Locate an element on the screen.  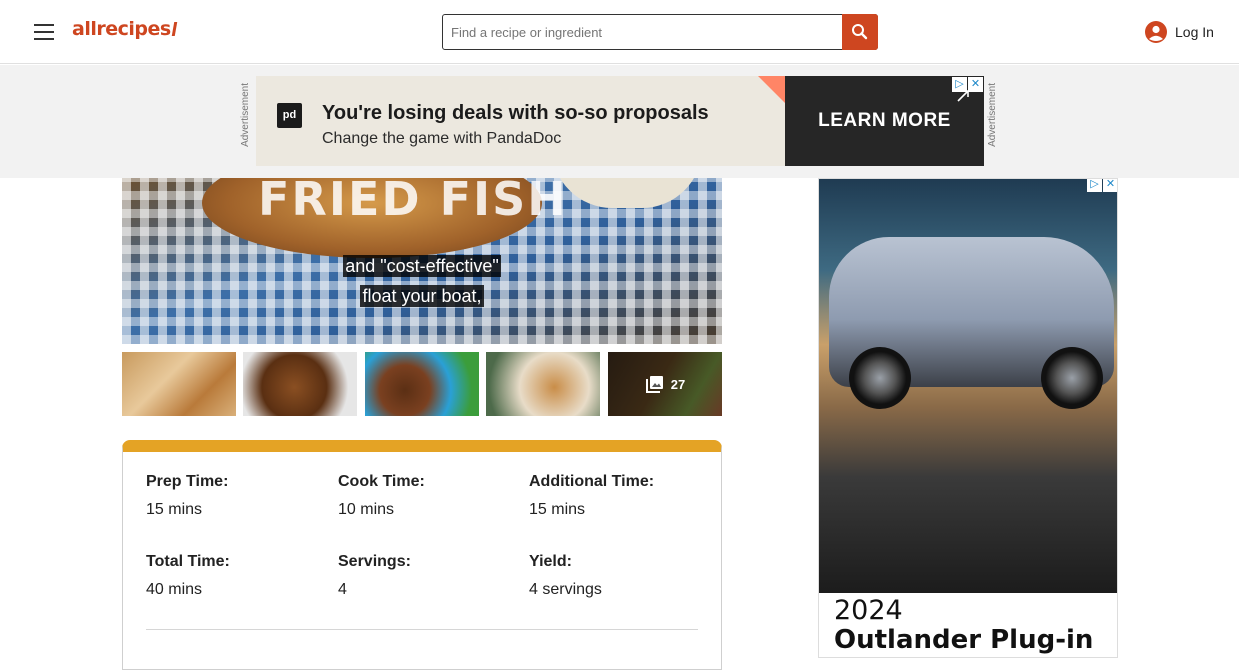
detail-label: Additional Time: is located at coordinates (592, 481).